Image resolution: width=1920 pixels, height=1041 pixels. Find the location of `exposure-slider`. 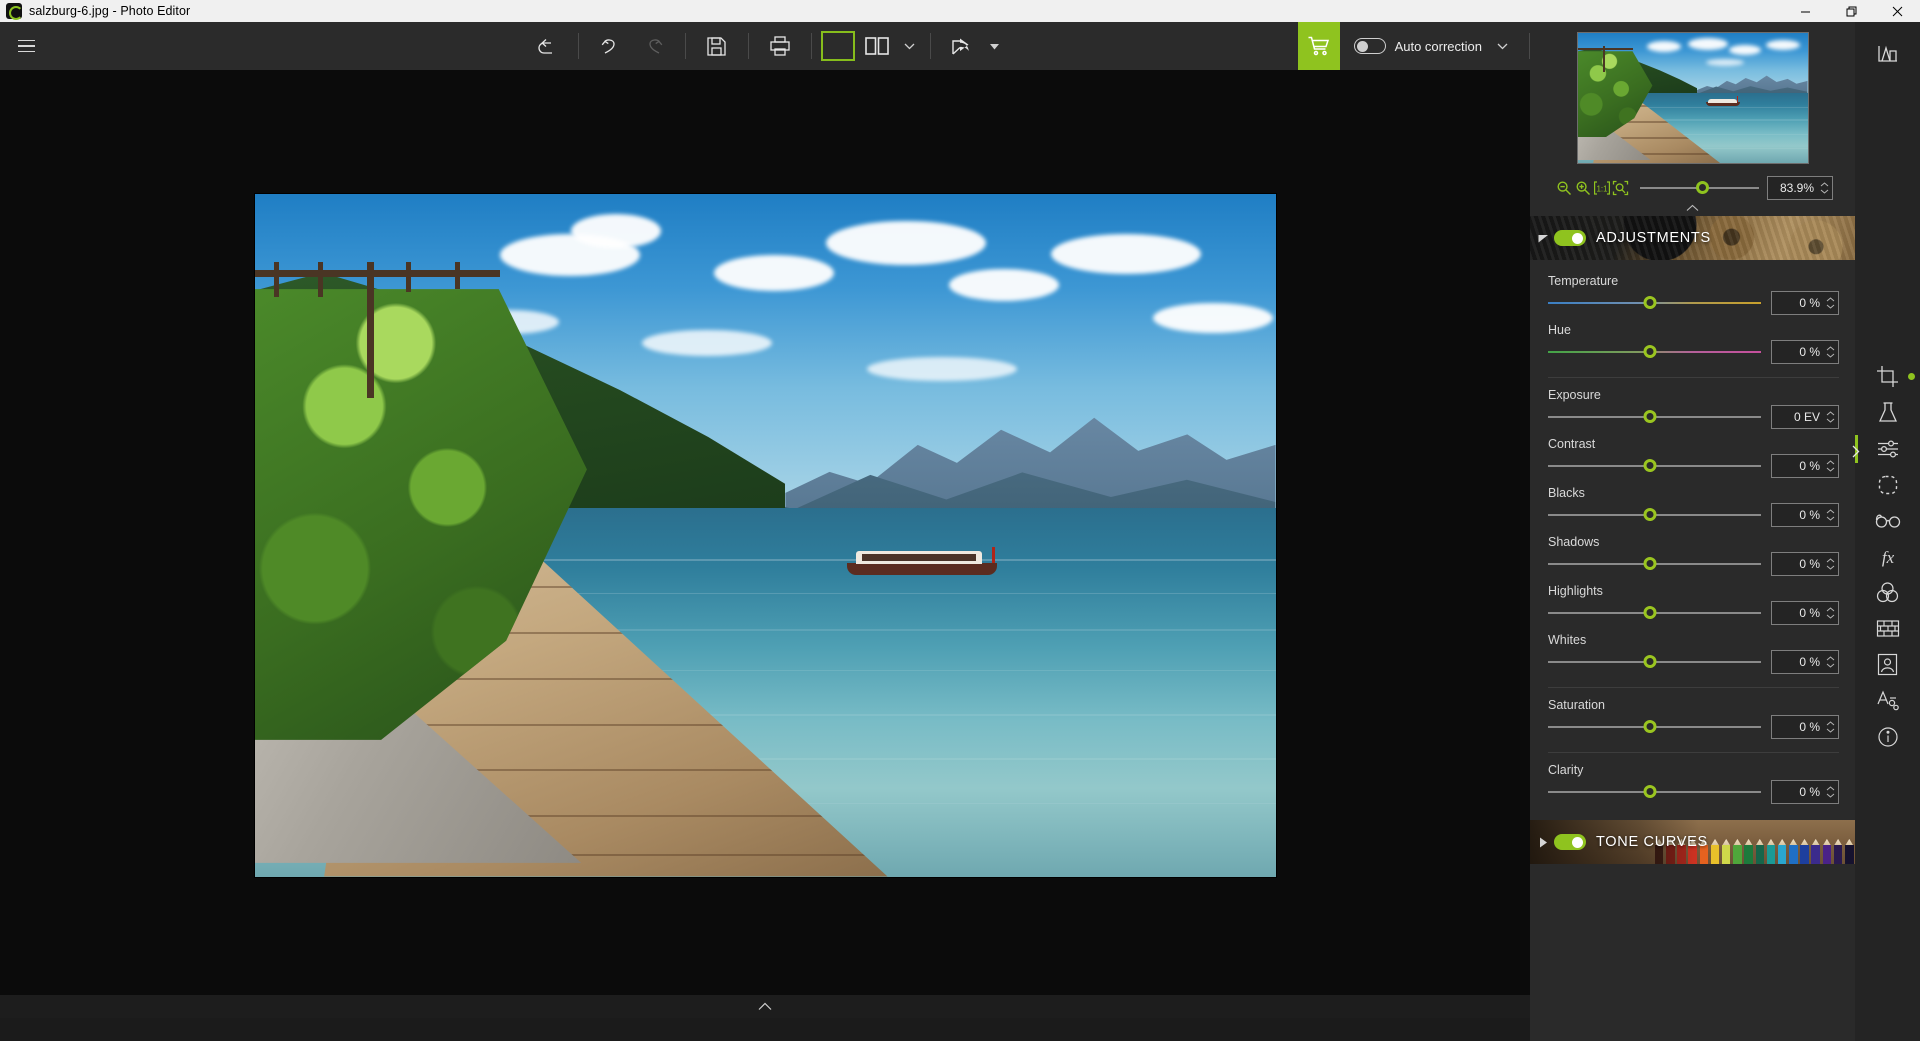

exposure-slider is located at coordinates (1654, 417).